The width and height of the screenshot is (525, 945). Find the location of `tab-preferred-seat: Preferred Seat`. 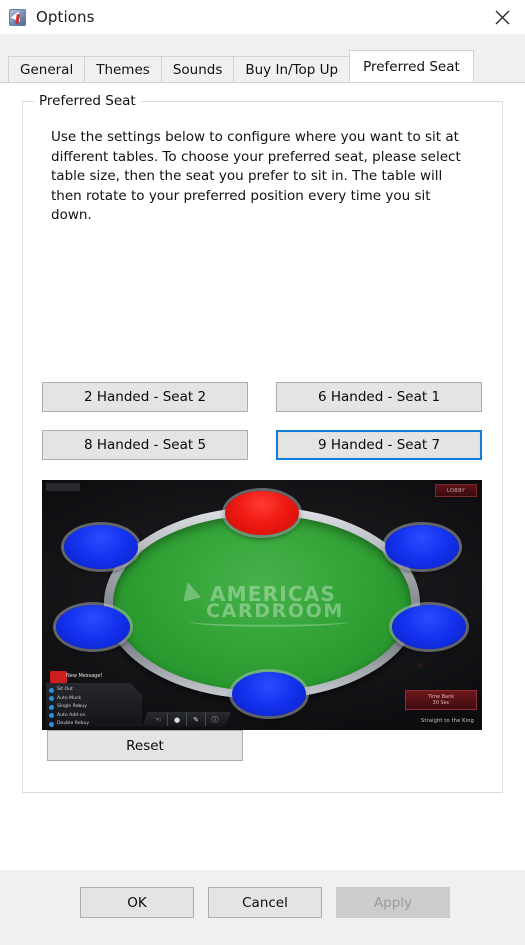

tab-preferred-seat: Preferred Seat is located at coordinates (411, 66).